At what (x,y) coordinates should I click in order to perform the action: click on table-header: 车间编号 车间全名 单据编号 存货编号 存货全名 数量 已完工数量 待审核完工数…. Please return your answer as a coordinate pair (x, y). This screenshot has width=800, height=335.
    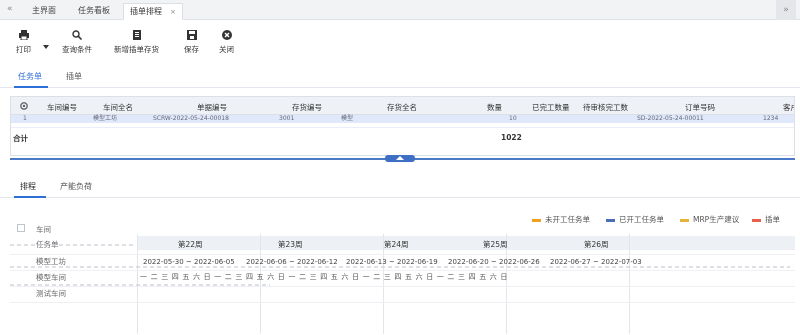
    Looking at the image, I should click on (402, 106).